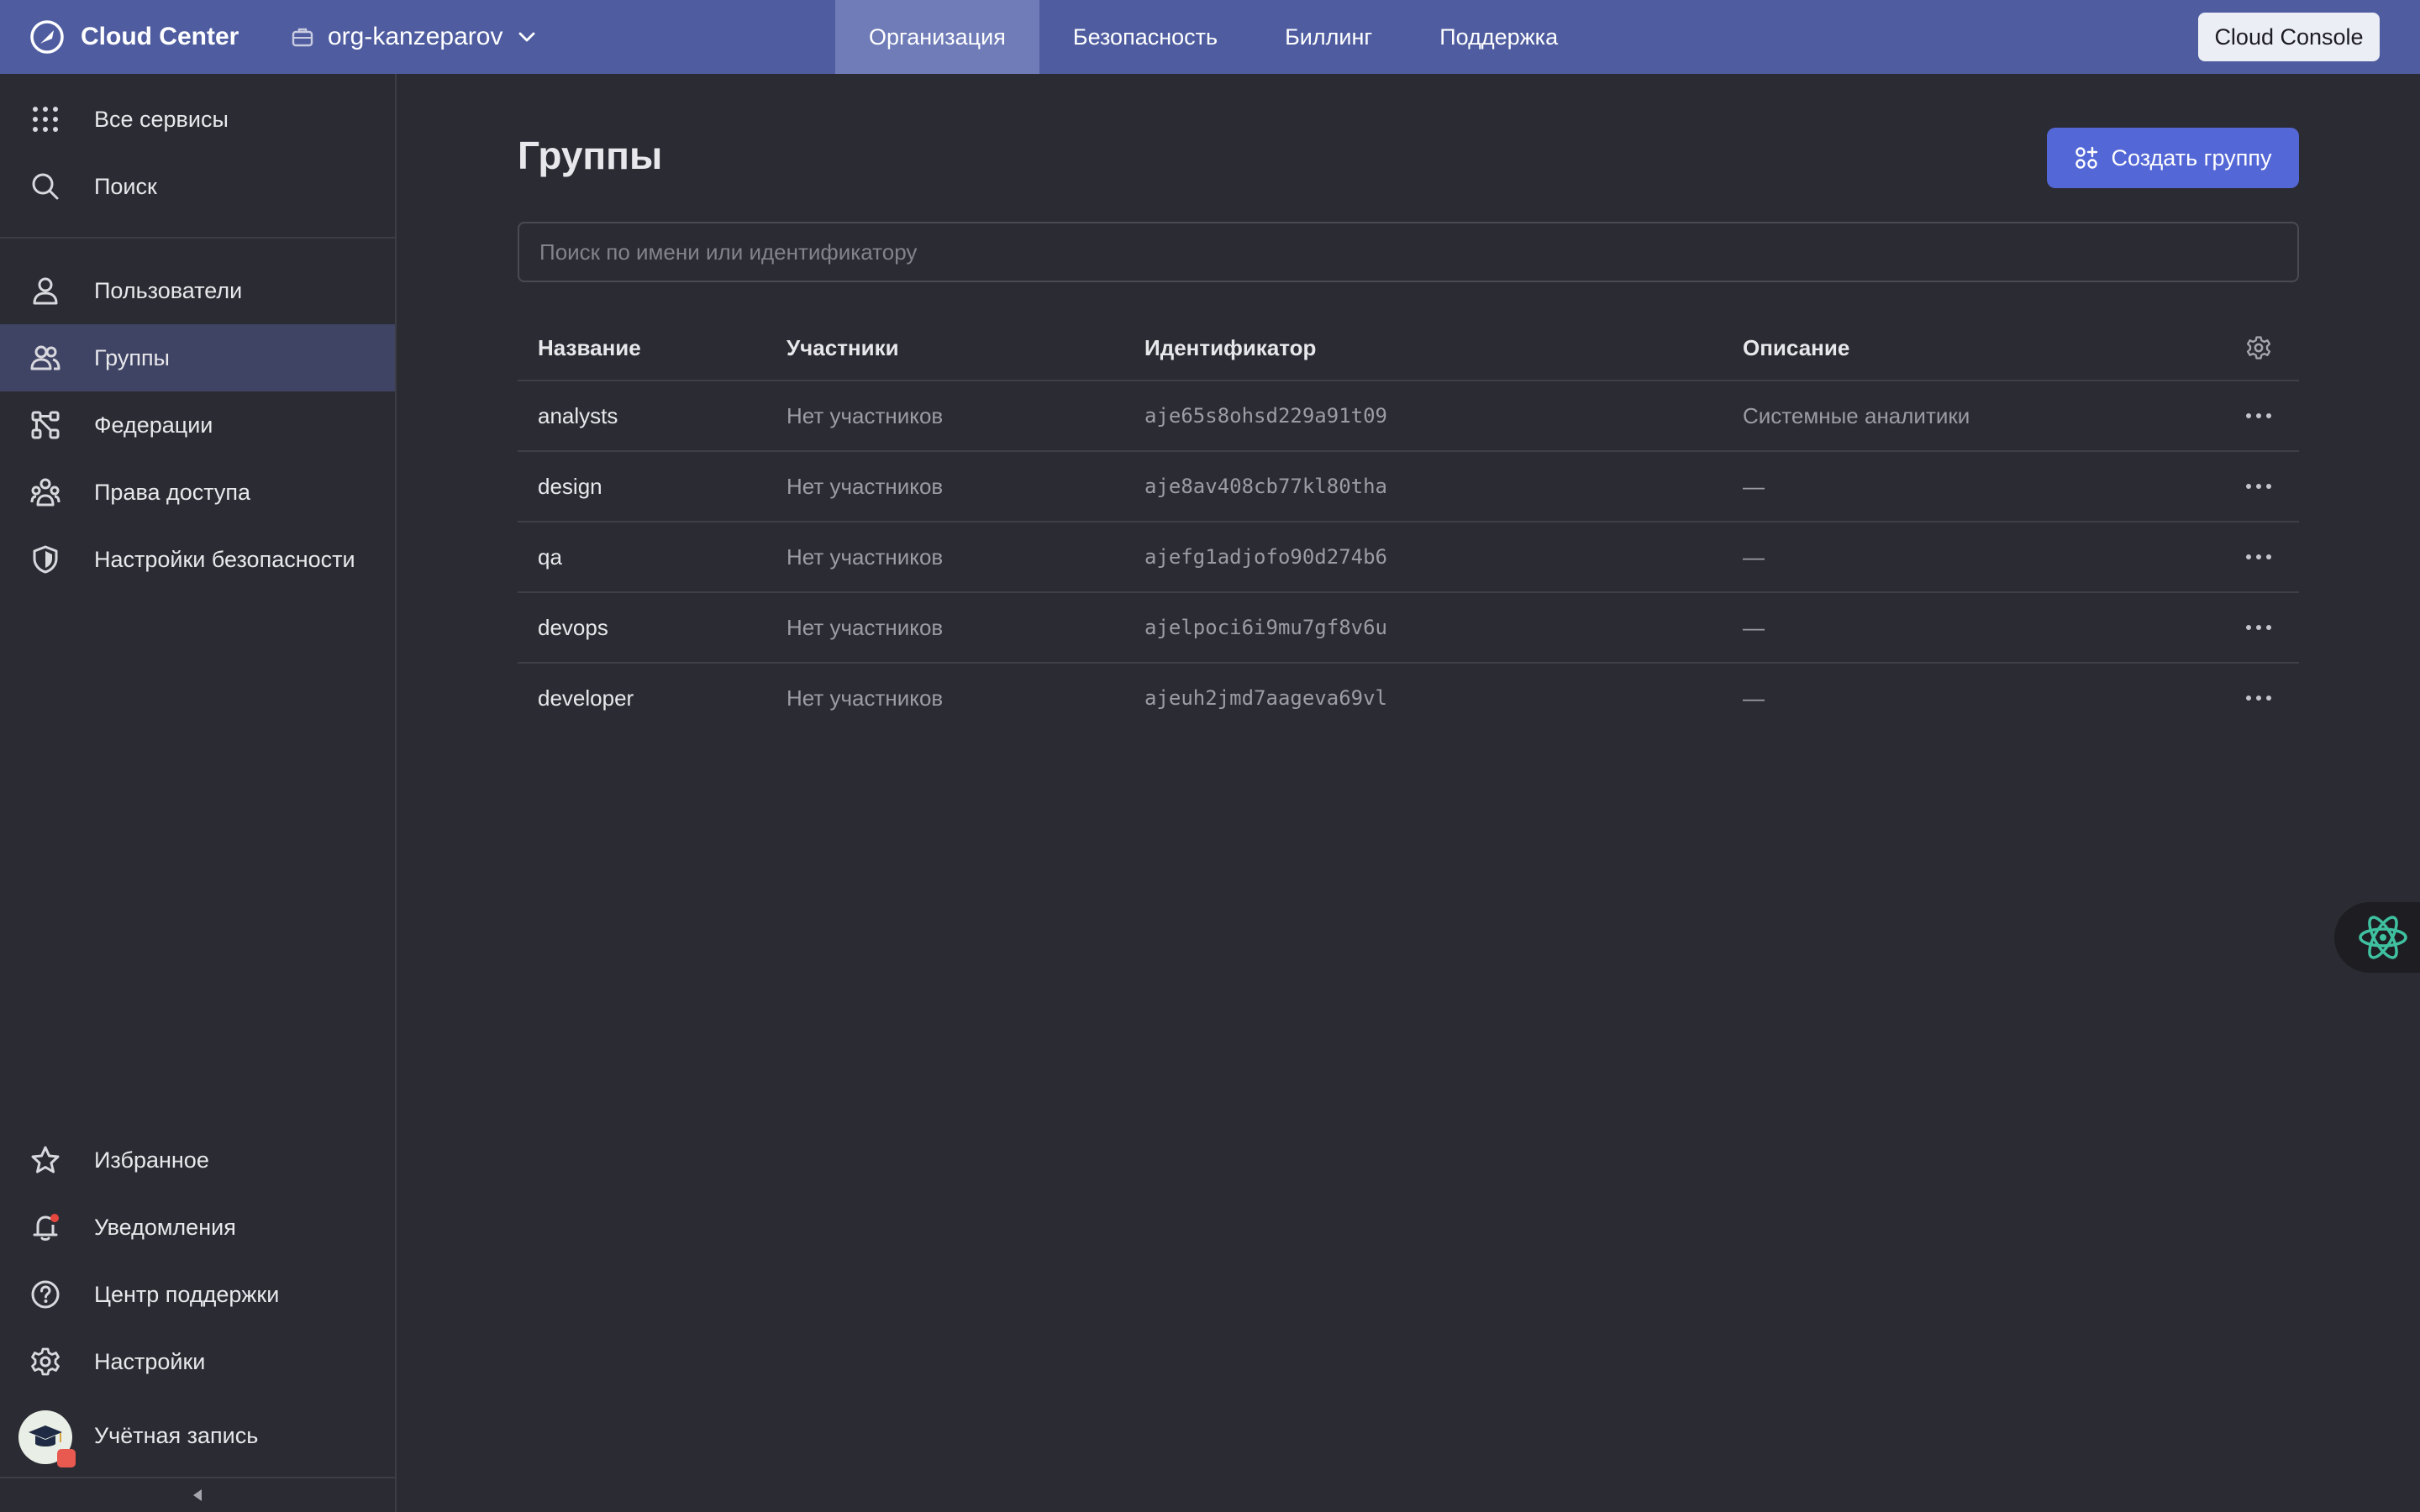  What do you see at coordinates (589, 347) in the screenshot?
I see `column-header-name: Название` at bounding box center [589, 347].